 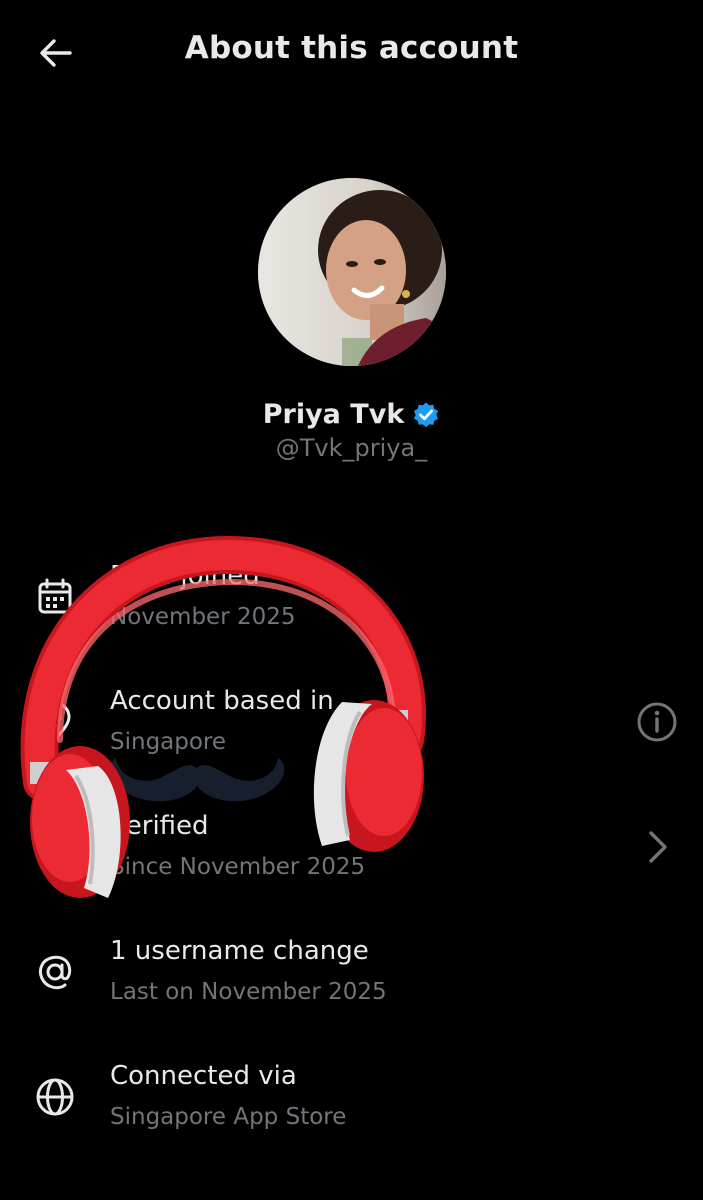 I want to click on top-bar: About this account, so click(x=351, y=53).